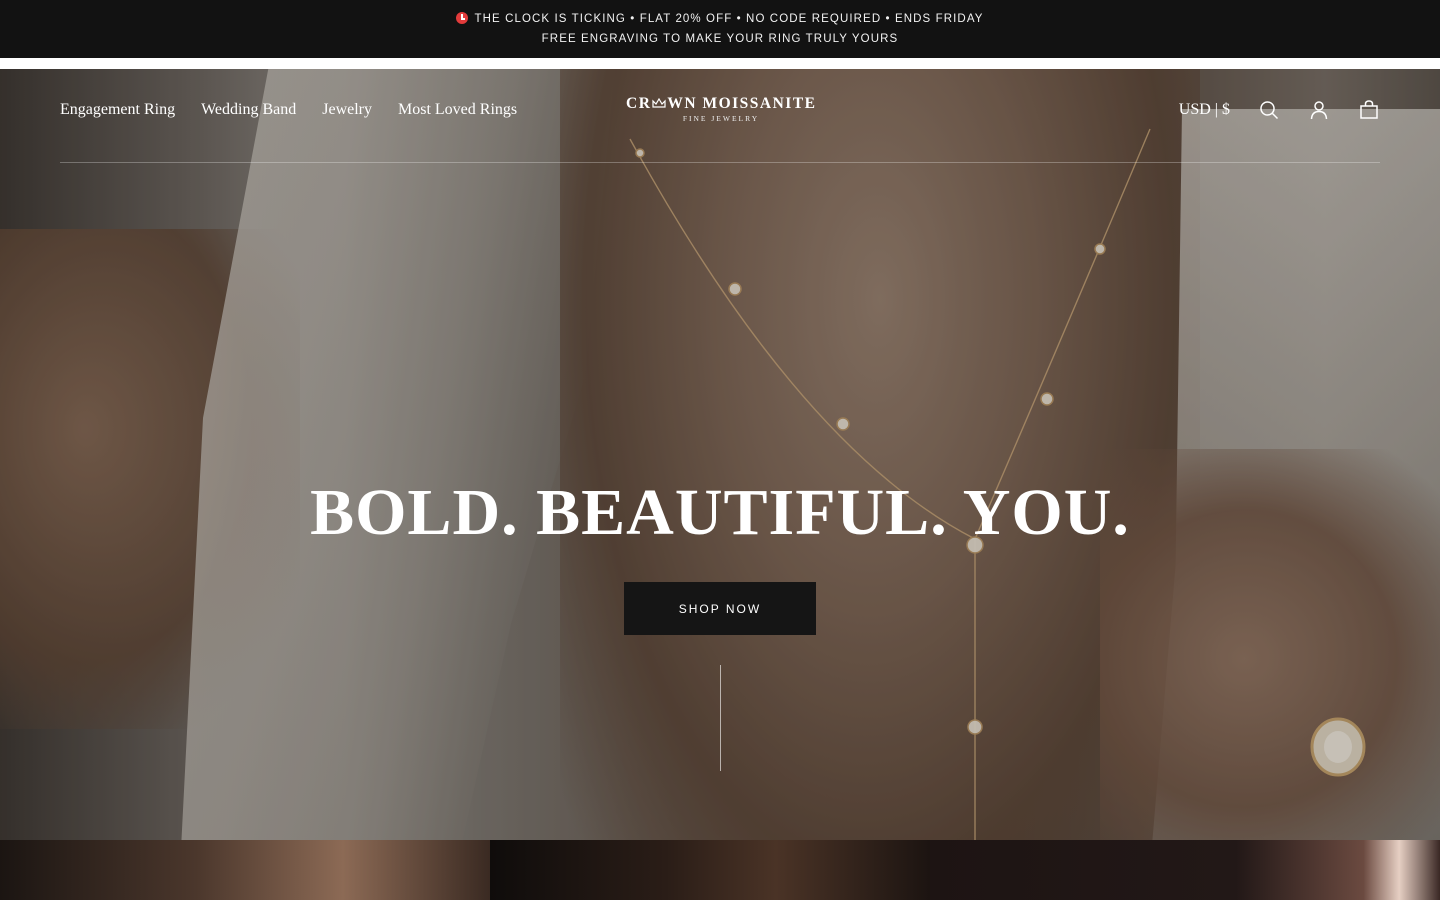 Image resolution: width=1440 pixels, height=900 pixels. I want to click on nav-item-most-loved-rings: Most Loved Rings, so click(457, 110).